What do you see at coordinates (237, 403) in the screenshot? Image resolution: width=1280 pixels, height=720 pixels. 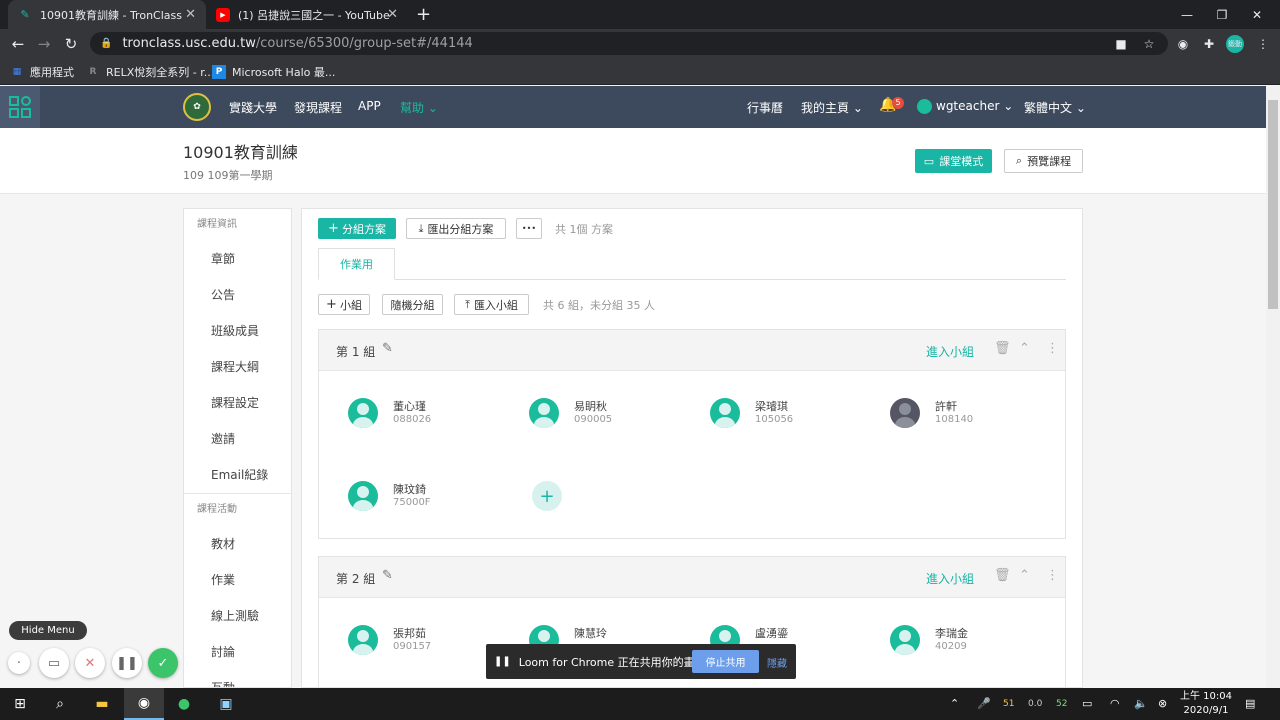 I see `sidebar-item-settings: 課程設定` at bounding box center [237, 403].